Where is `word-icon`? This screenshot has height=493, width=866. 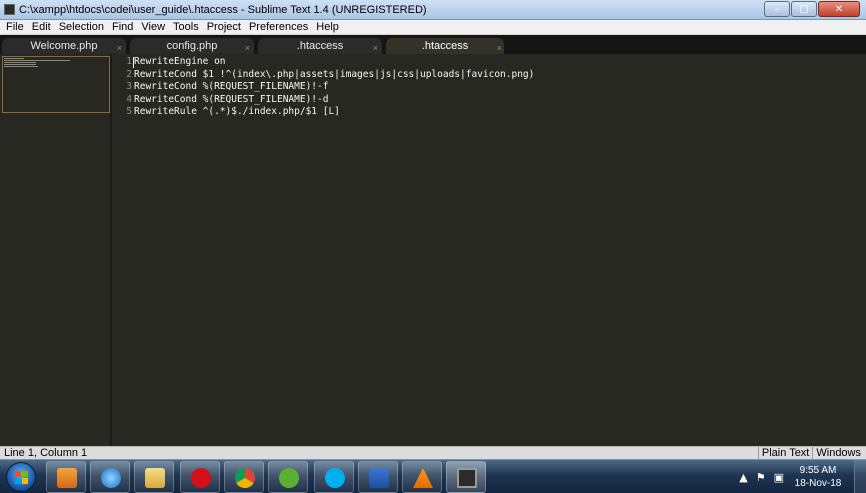 word-icon is located at coordinates (379, 478).